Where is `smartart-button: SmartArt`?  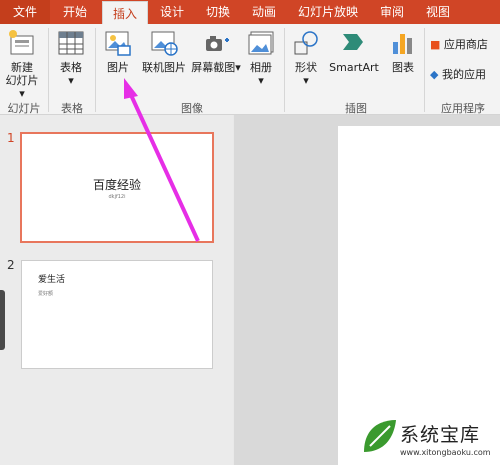 smartart-button: SmartArt is located at coordinates (354, 51).